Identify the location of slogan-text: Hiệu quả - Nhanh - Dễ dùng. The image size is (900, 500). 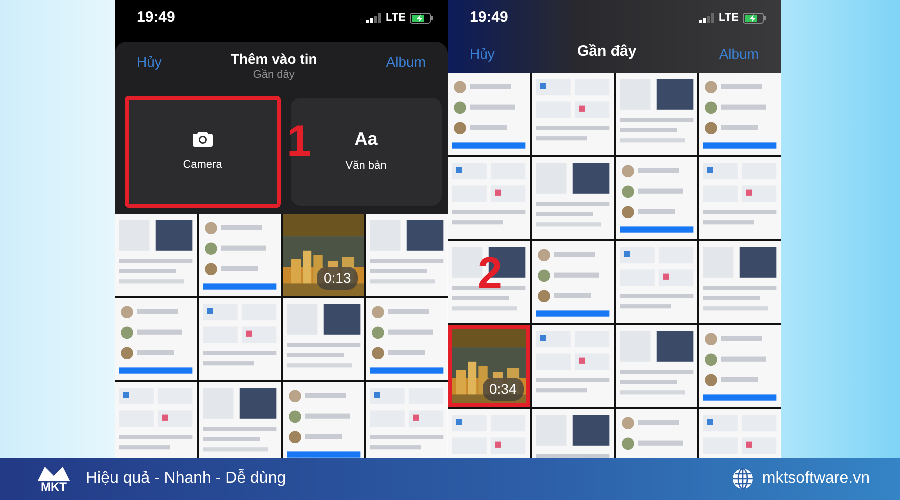
(186, 478).